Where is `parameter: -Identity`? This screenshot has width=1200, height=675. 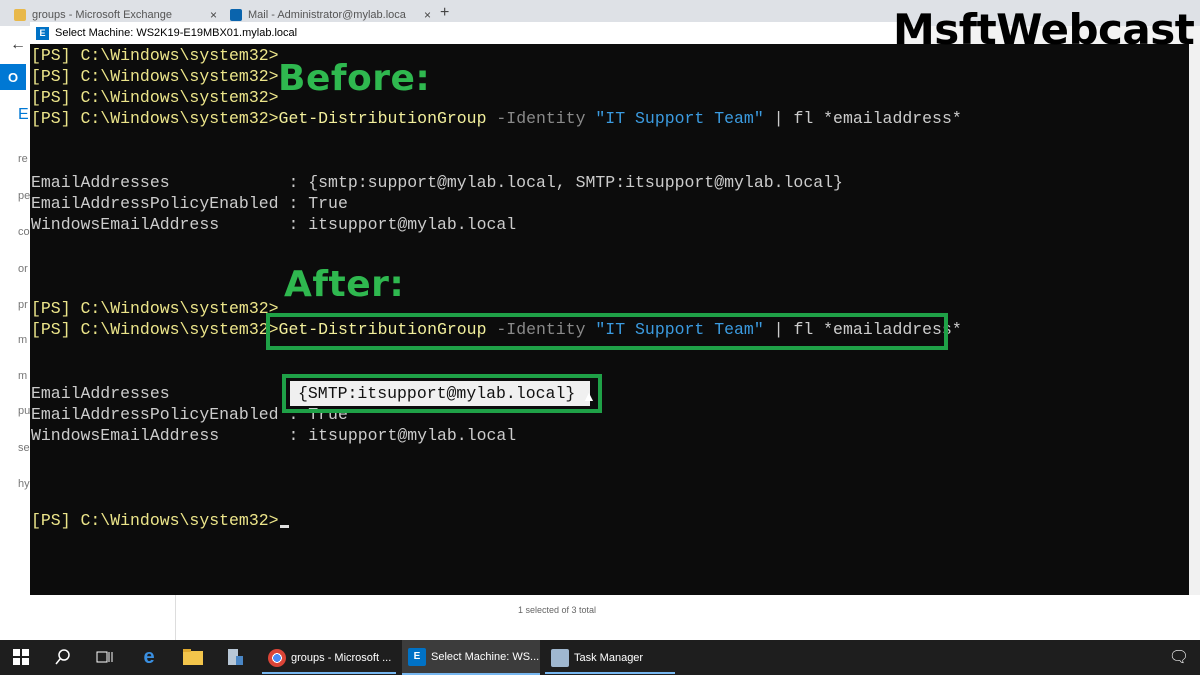 parameter: -Identity is located at coordinates (541, 118).